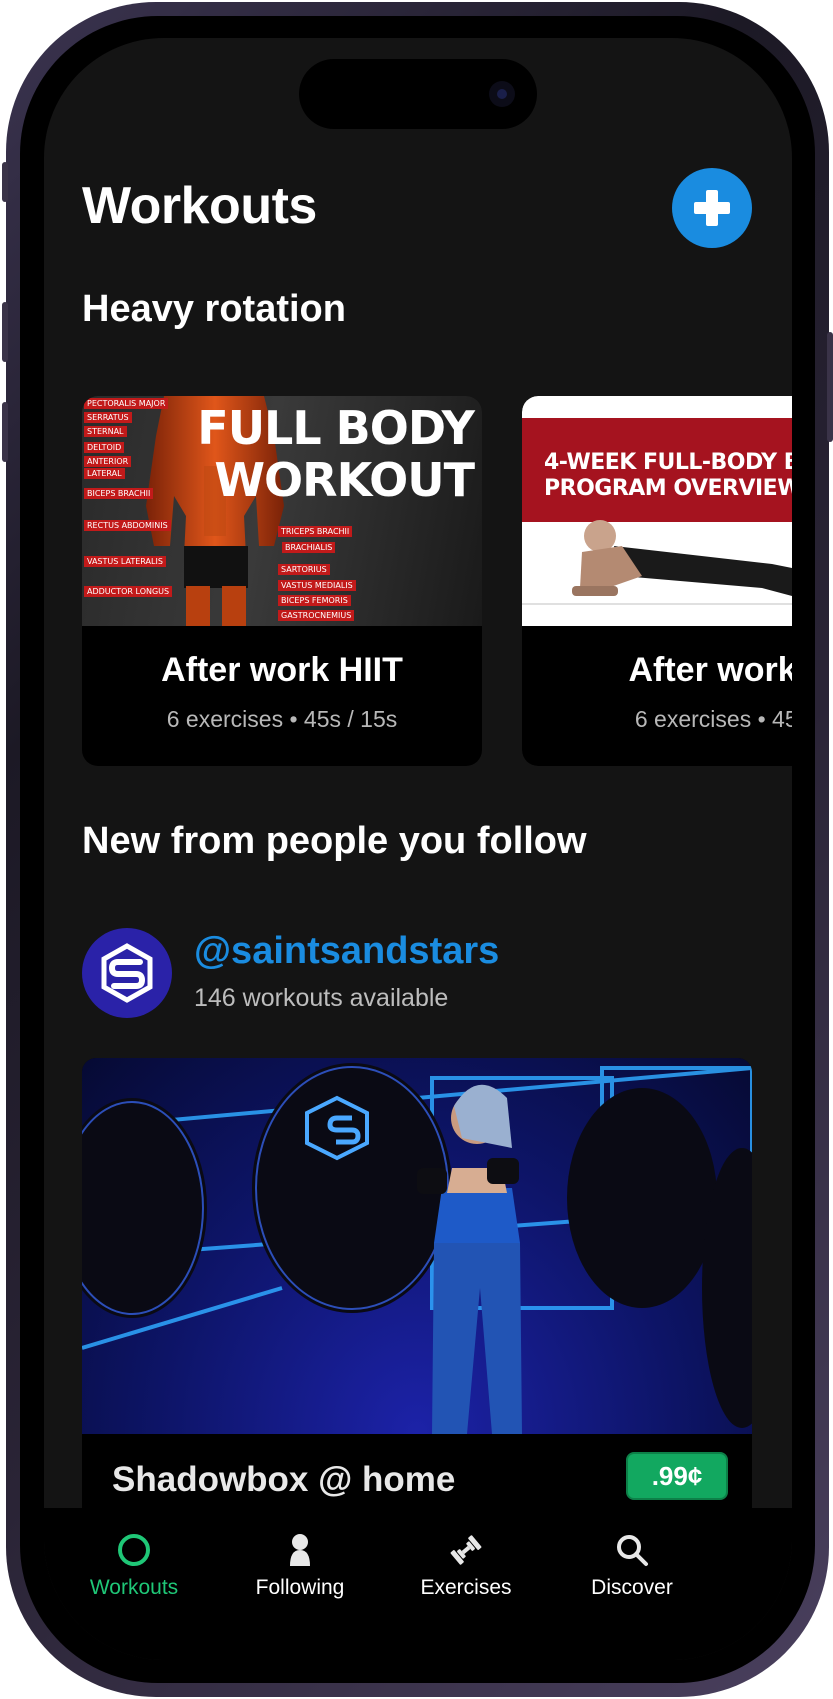 The width and height of the screenshot is (833, 1699). I want to click on tab-exercises: Exercises, so click(466, 1565).